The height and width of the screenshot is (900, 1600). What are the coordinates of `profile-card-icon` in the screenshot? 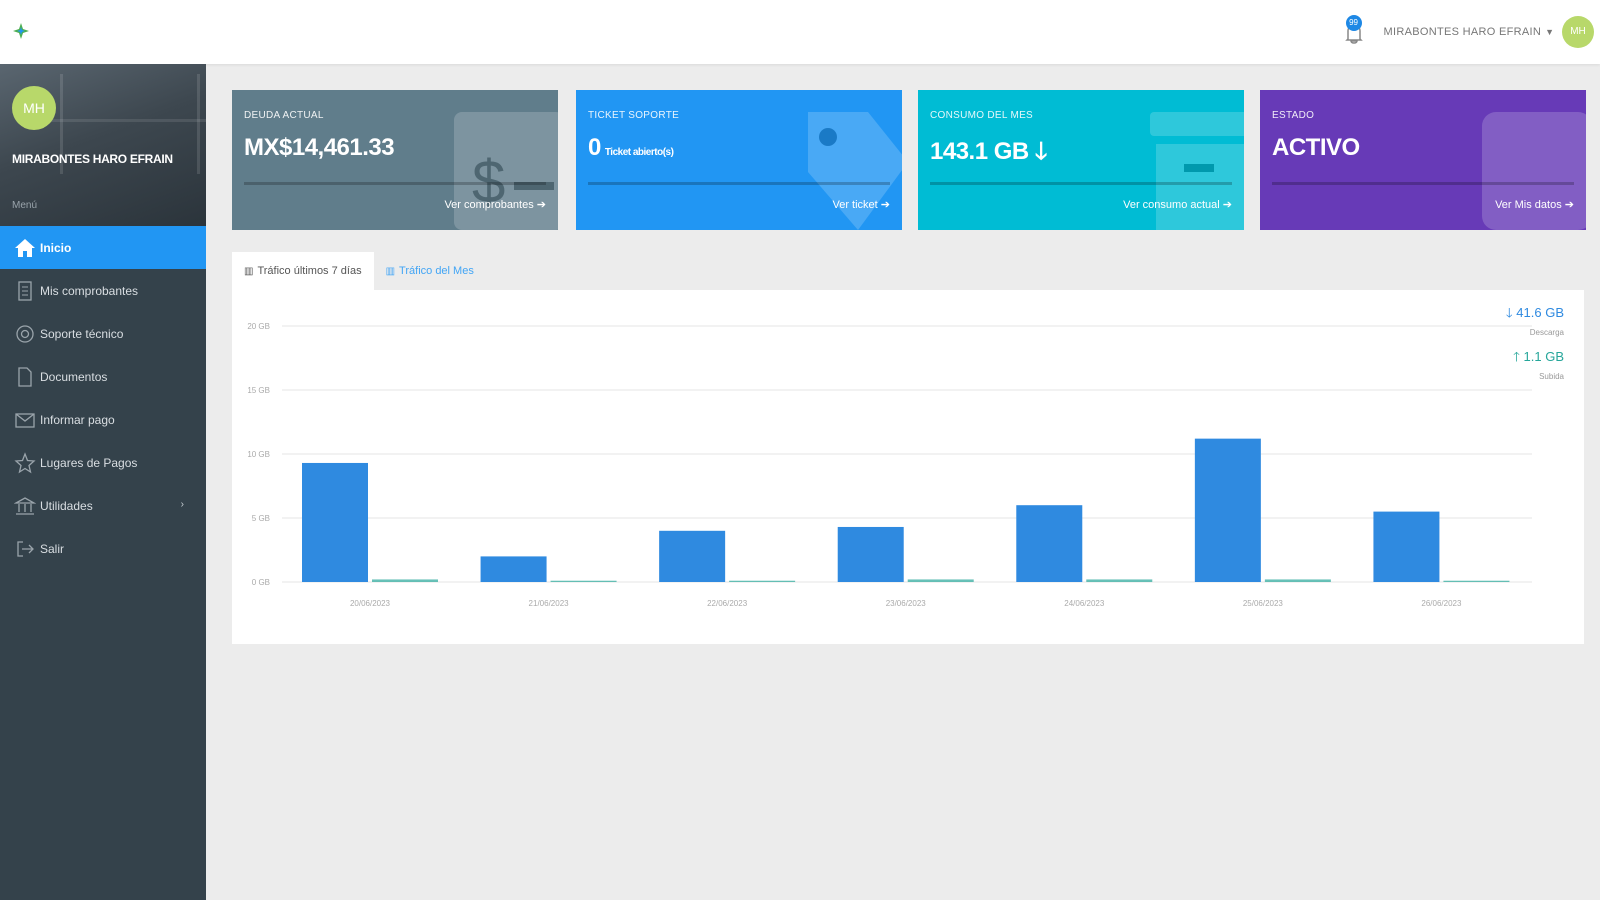 It's located at (1534, 171).